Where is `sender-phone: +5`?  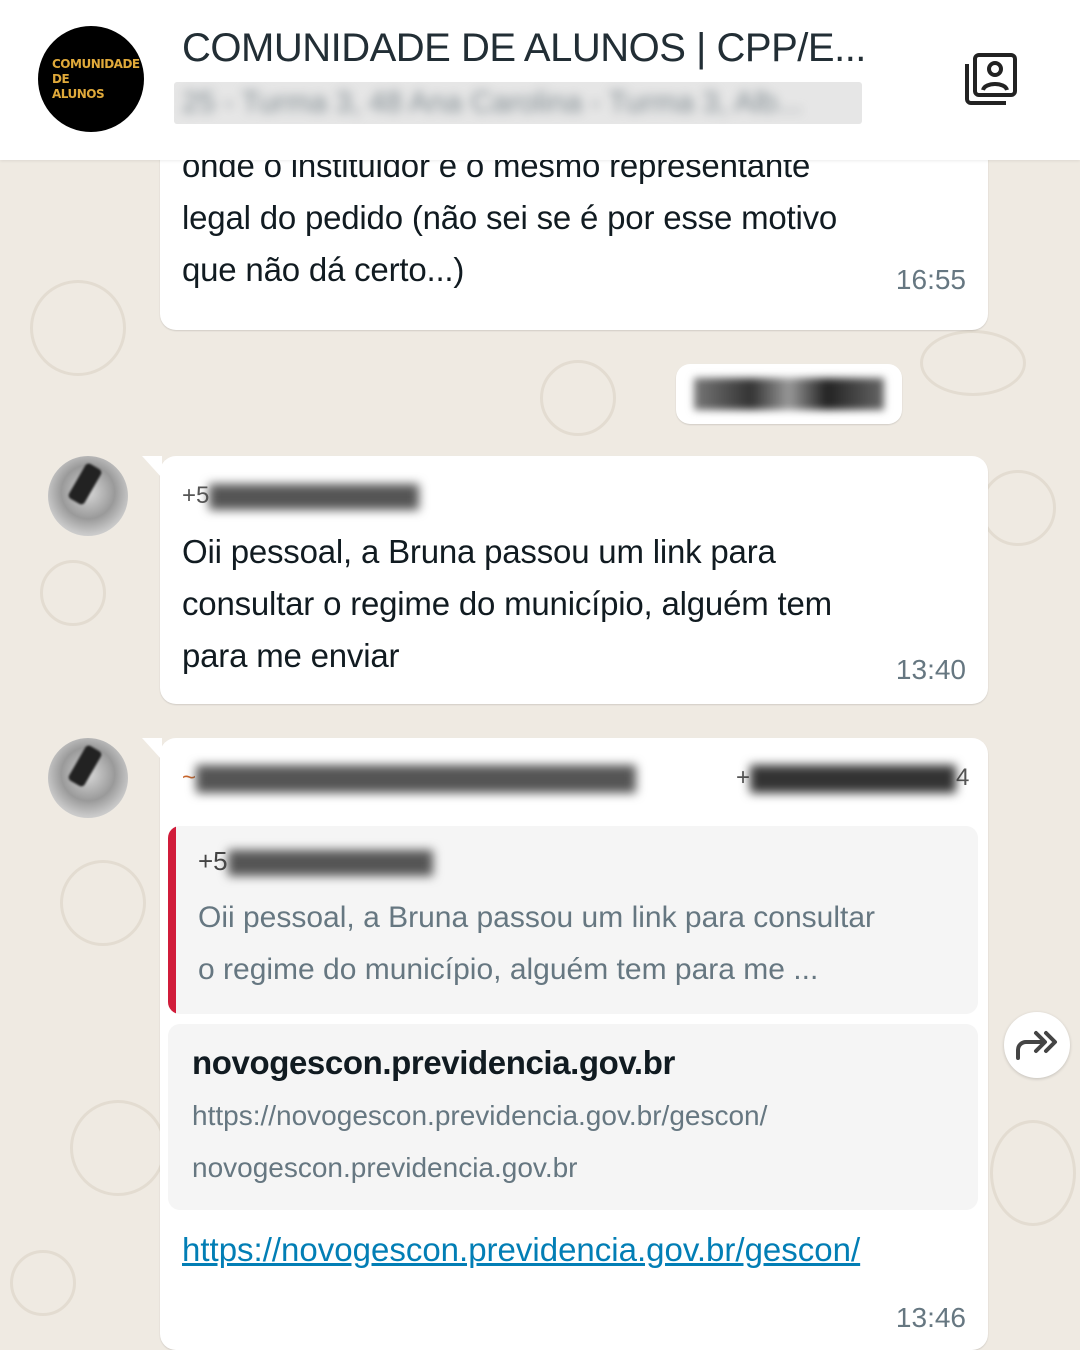
sender-phone: +5 is located at coordinates (301, 496).